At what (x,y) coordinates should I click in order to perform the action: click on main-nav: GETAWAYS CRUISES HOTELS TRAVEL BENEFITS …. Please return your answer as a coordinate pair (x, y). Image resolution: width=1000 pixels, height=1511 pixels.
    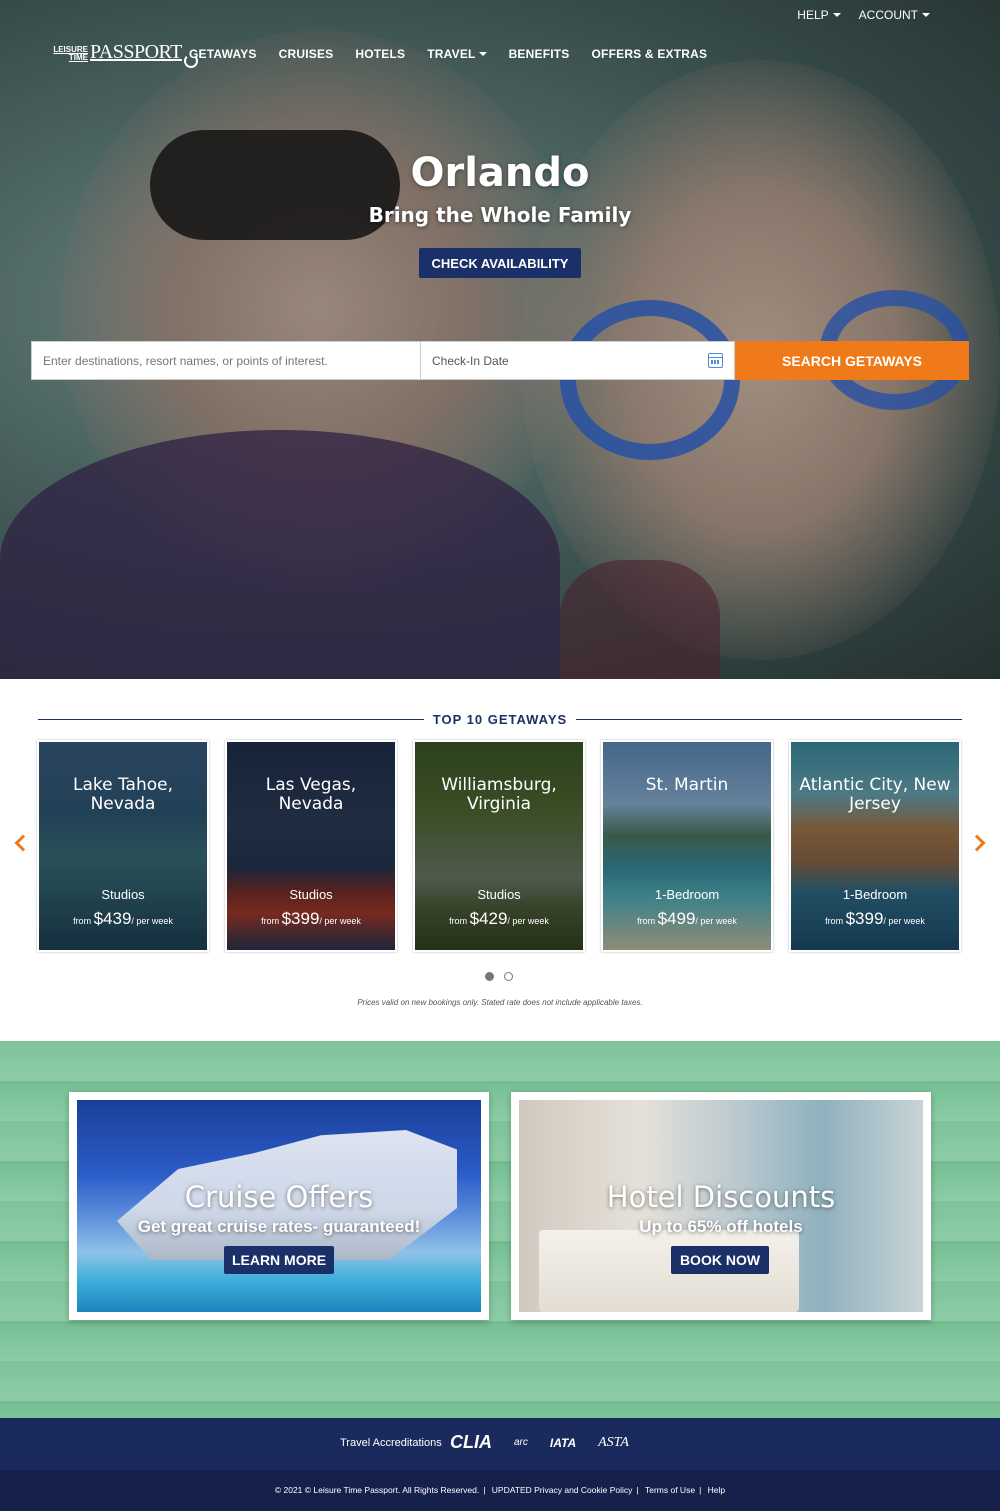
    Looking at the image, I should click on (448, 54).